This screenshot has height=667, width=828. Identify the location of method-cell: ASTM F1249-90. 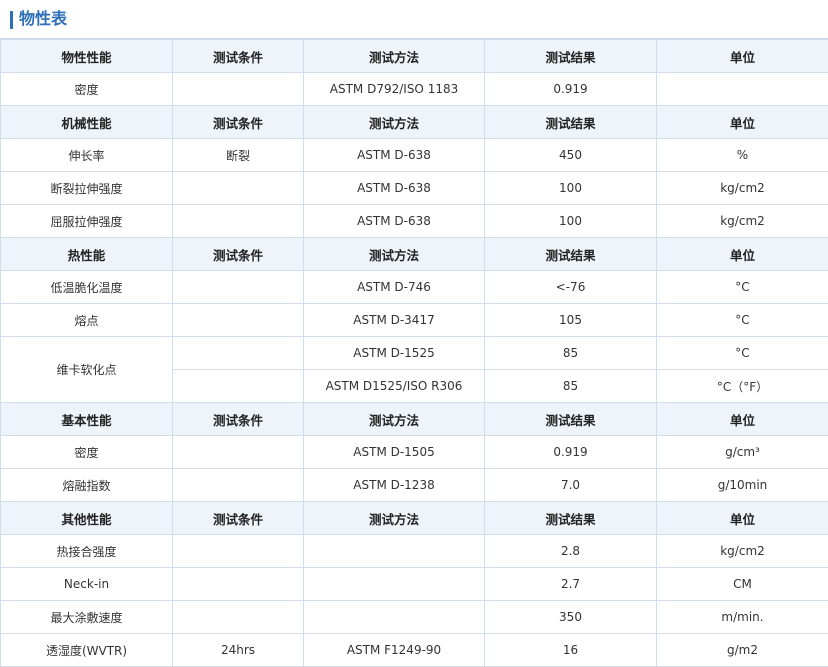
(394, 650).